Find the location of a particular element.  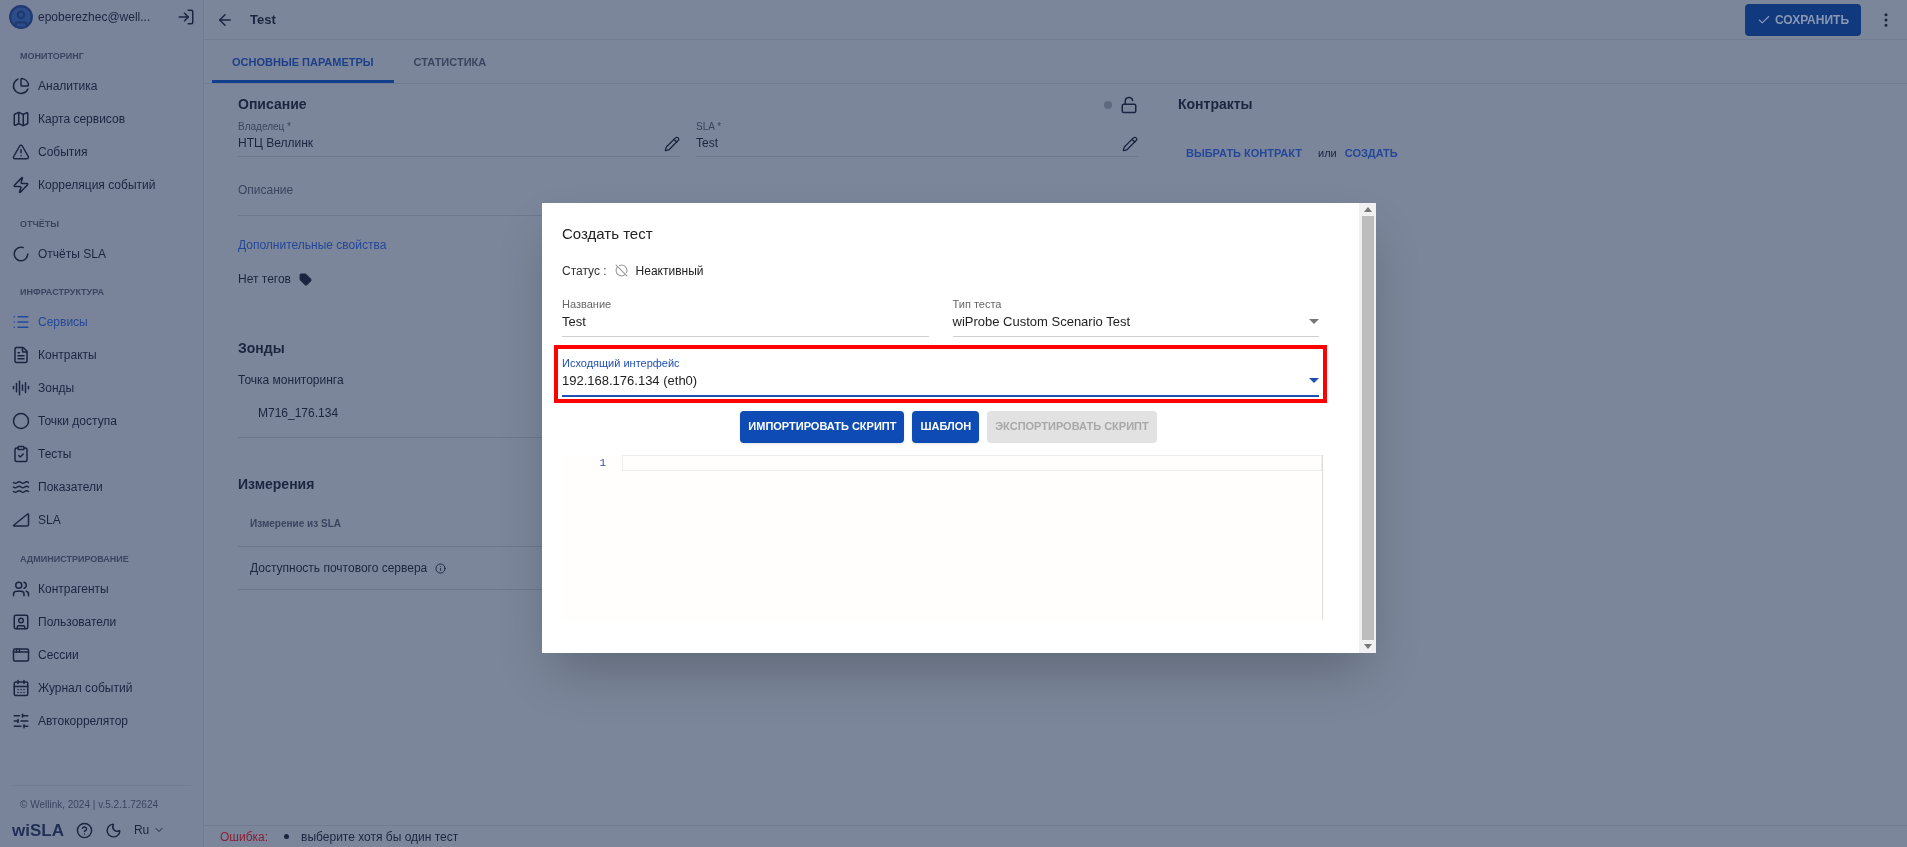

field-value: wiProbe Custom Scenario Test is located at coordinates (1041, 322).